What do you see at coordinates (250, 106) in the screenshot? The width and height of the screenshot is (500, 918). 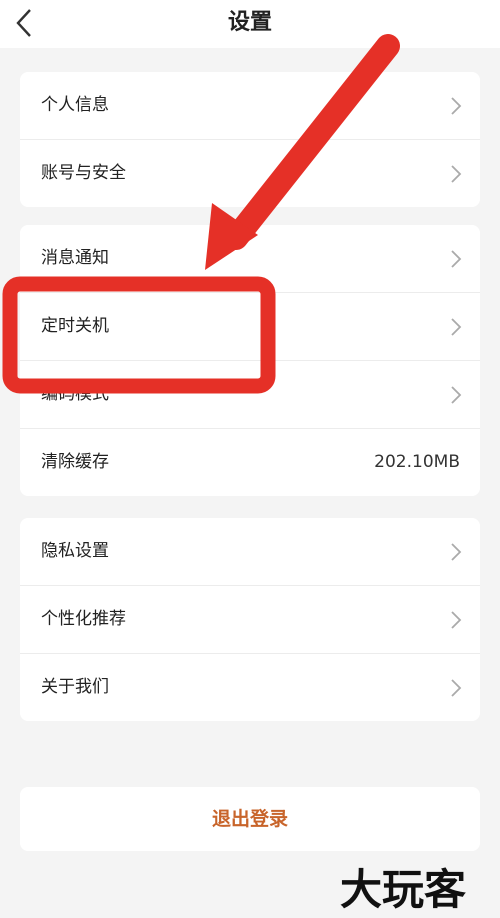 I see `row-personal-info: 个人信息` at bounding box center [250, 106].